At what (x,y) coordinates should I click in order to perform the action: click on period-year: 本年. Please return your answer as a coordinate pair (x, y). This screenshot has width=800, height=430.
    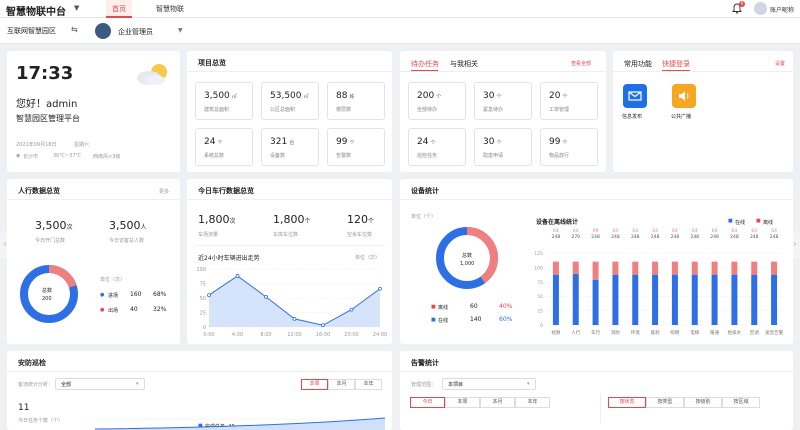
    Looking at the image, I should click on (532, 402).